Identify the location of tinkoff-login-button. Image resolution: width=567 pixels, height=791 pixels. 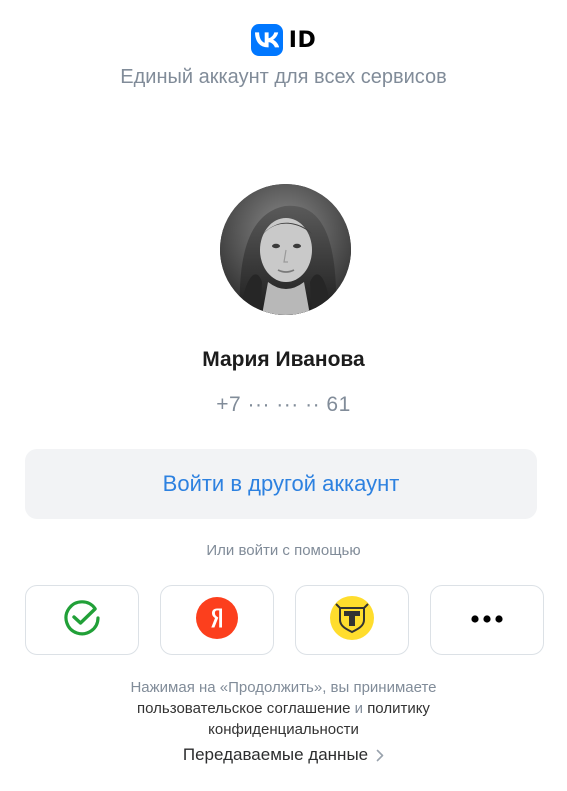
(352, 620).